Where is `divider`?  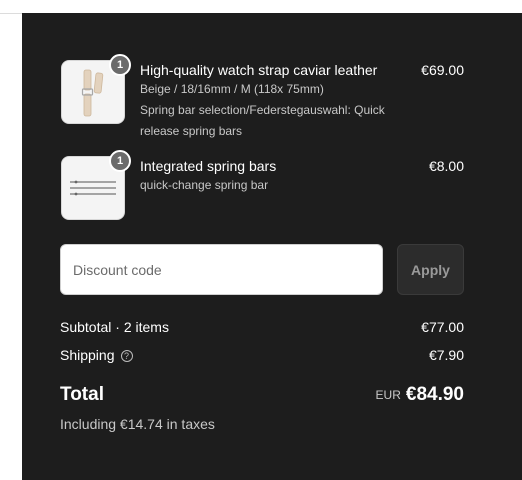 divider is located at coordinates (11, 13).